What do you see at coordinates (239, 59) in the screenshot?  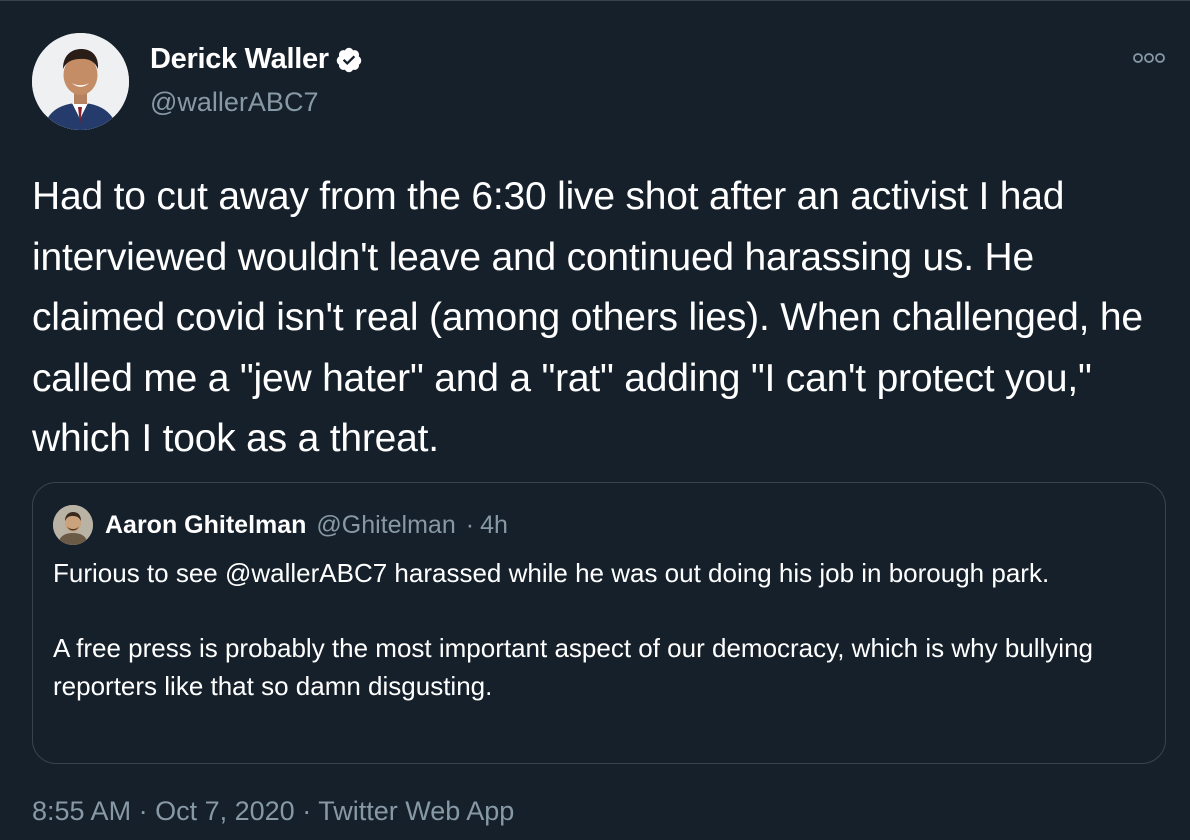 I see `author-display-name: Derick Waller` at bounding box center [239, 59].